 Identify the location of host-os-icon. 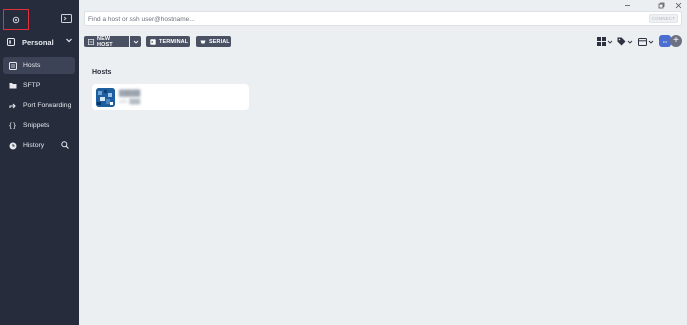
(105, 97).